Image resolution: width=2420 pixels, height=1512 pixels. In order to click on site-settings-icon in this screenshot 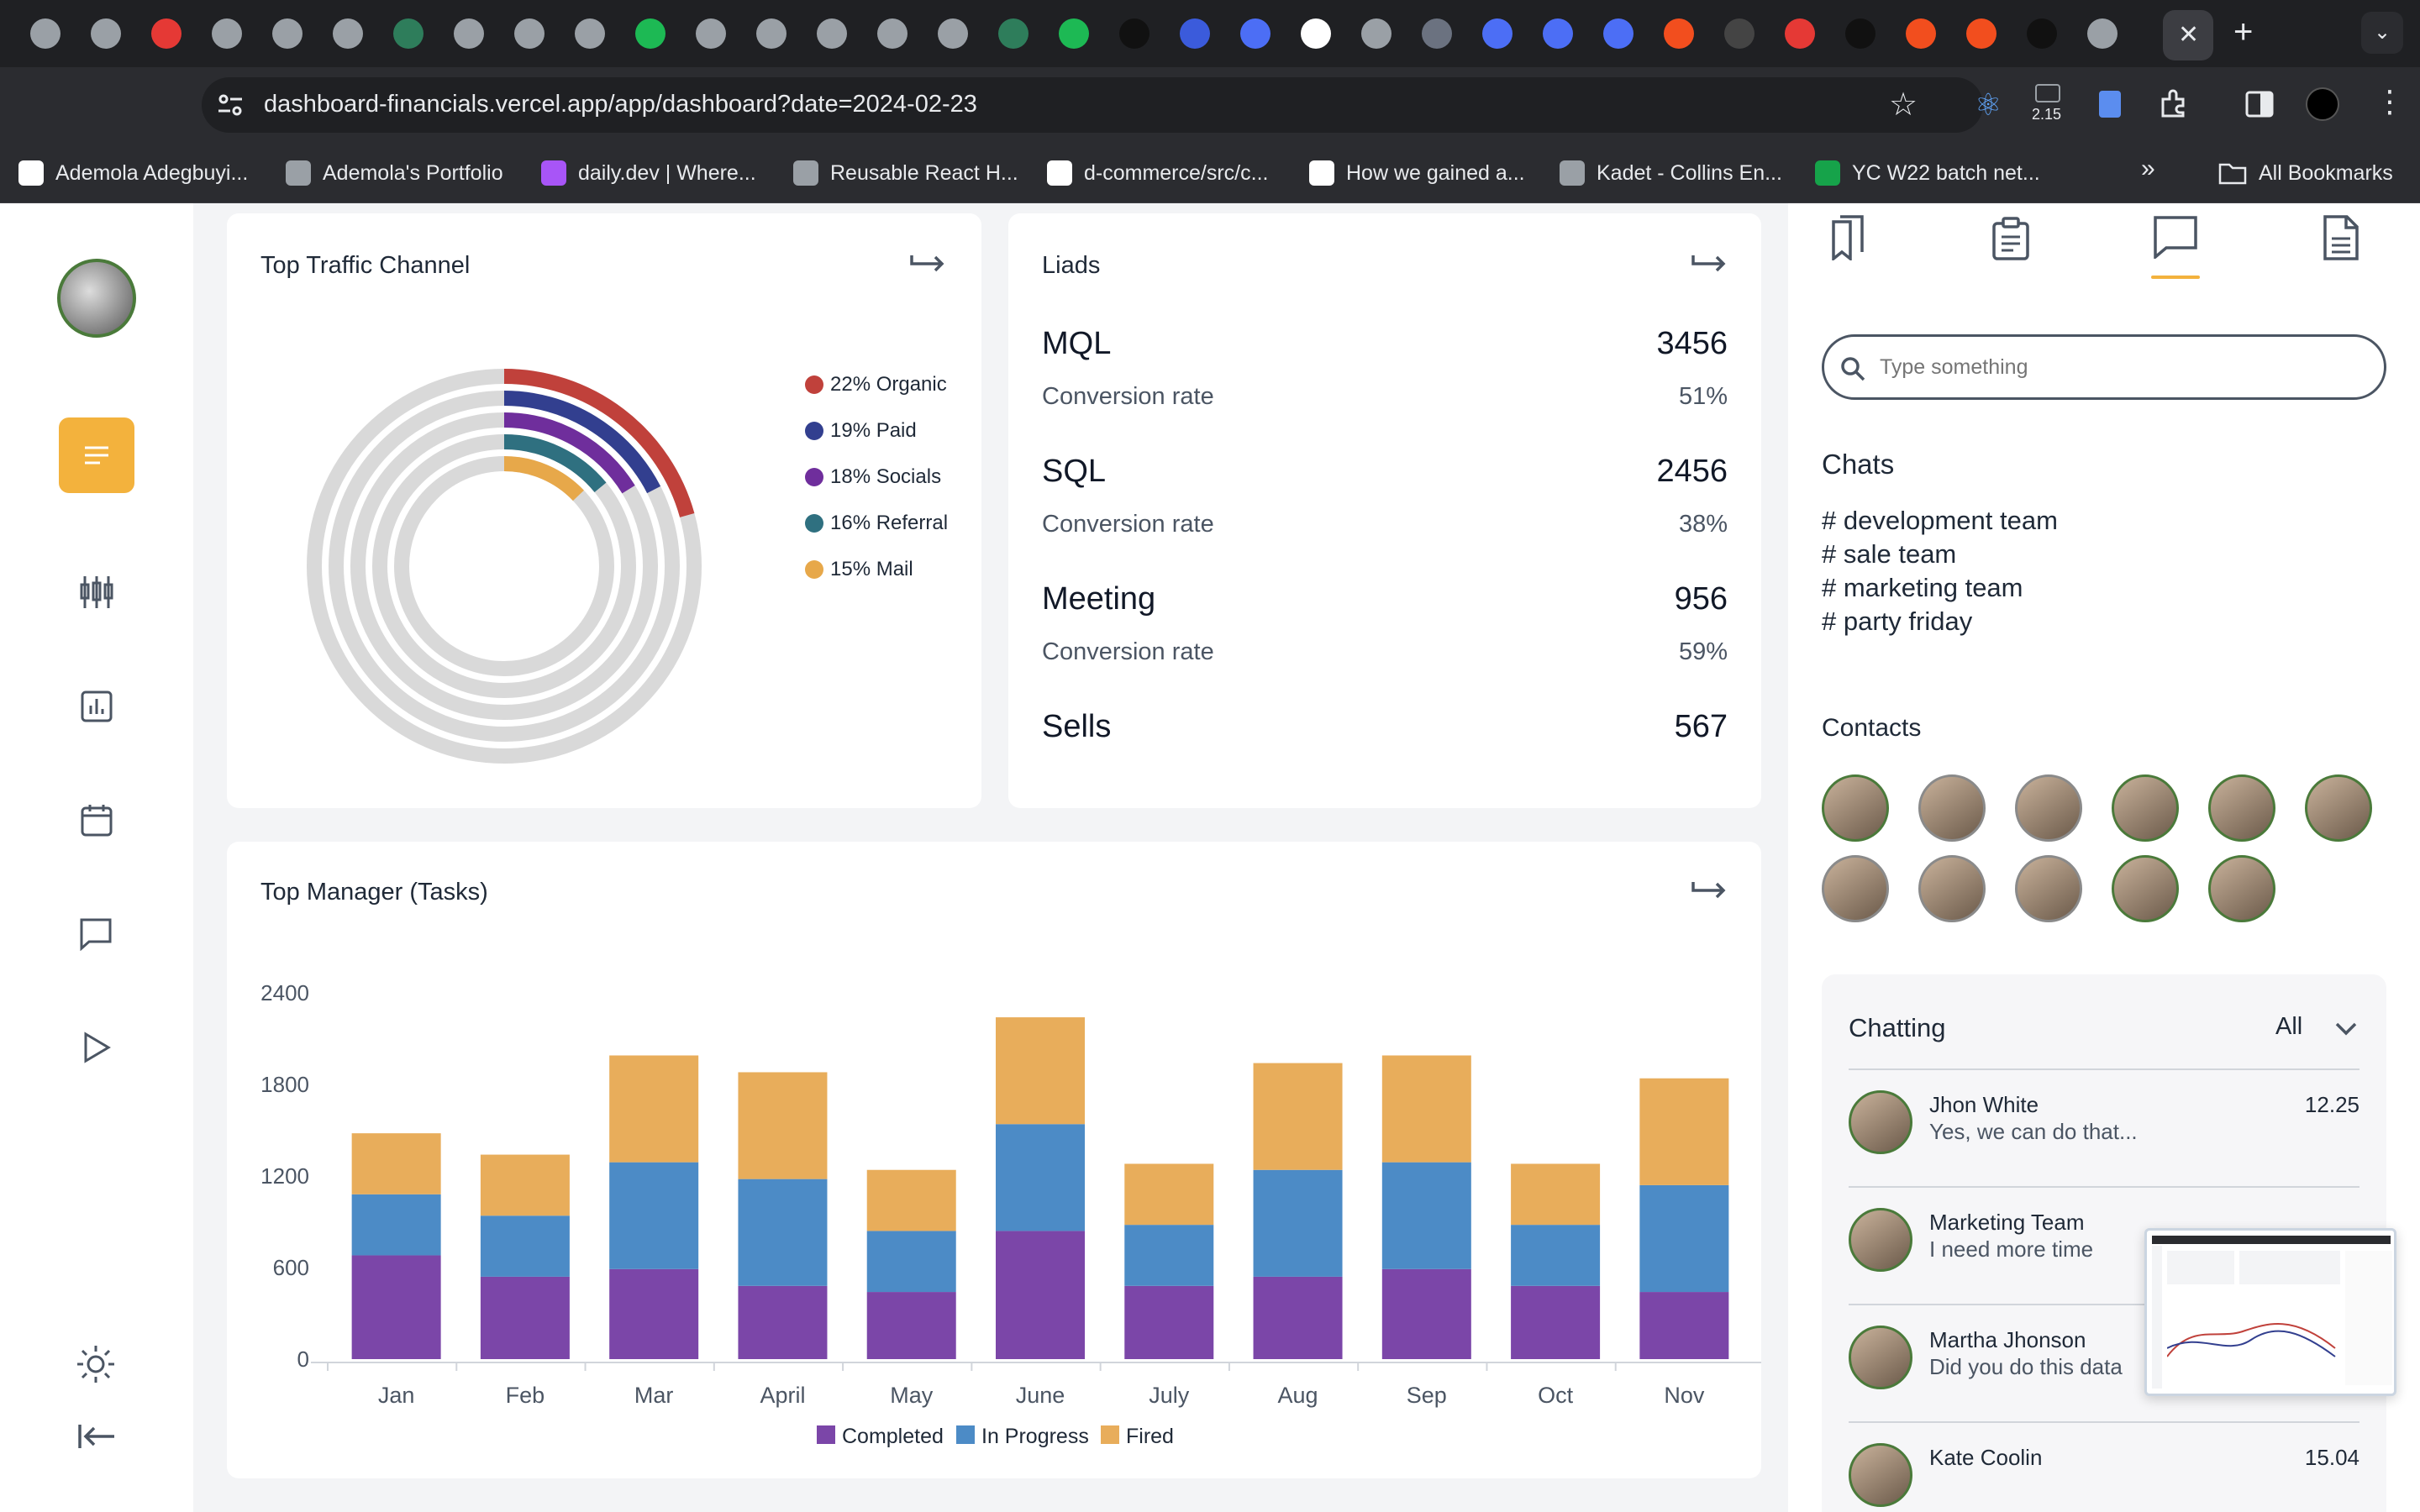, I will do `click(231, 105)`.